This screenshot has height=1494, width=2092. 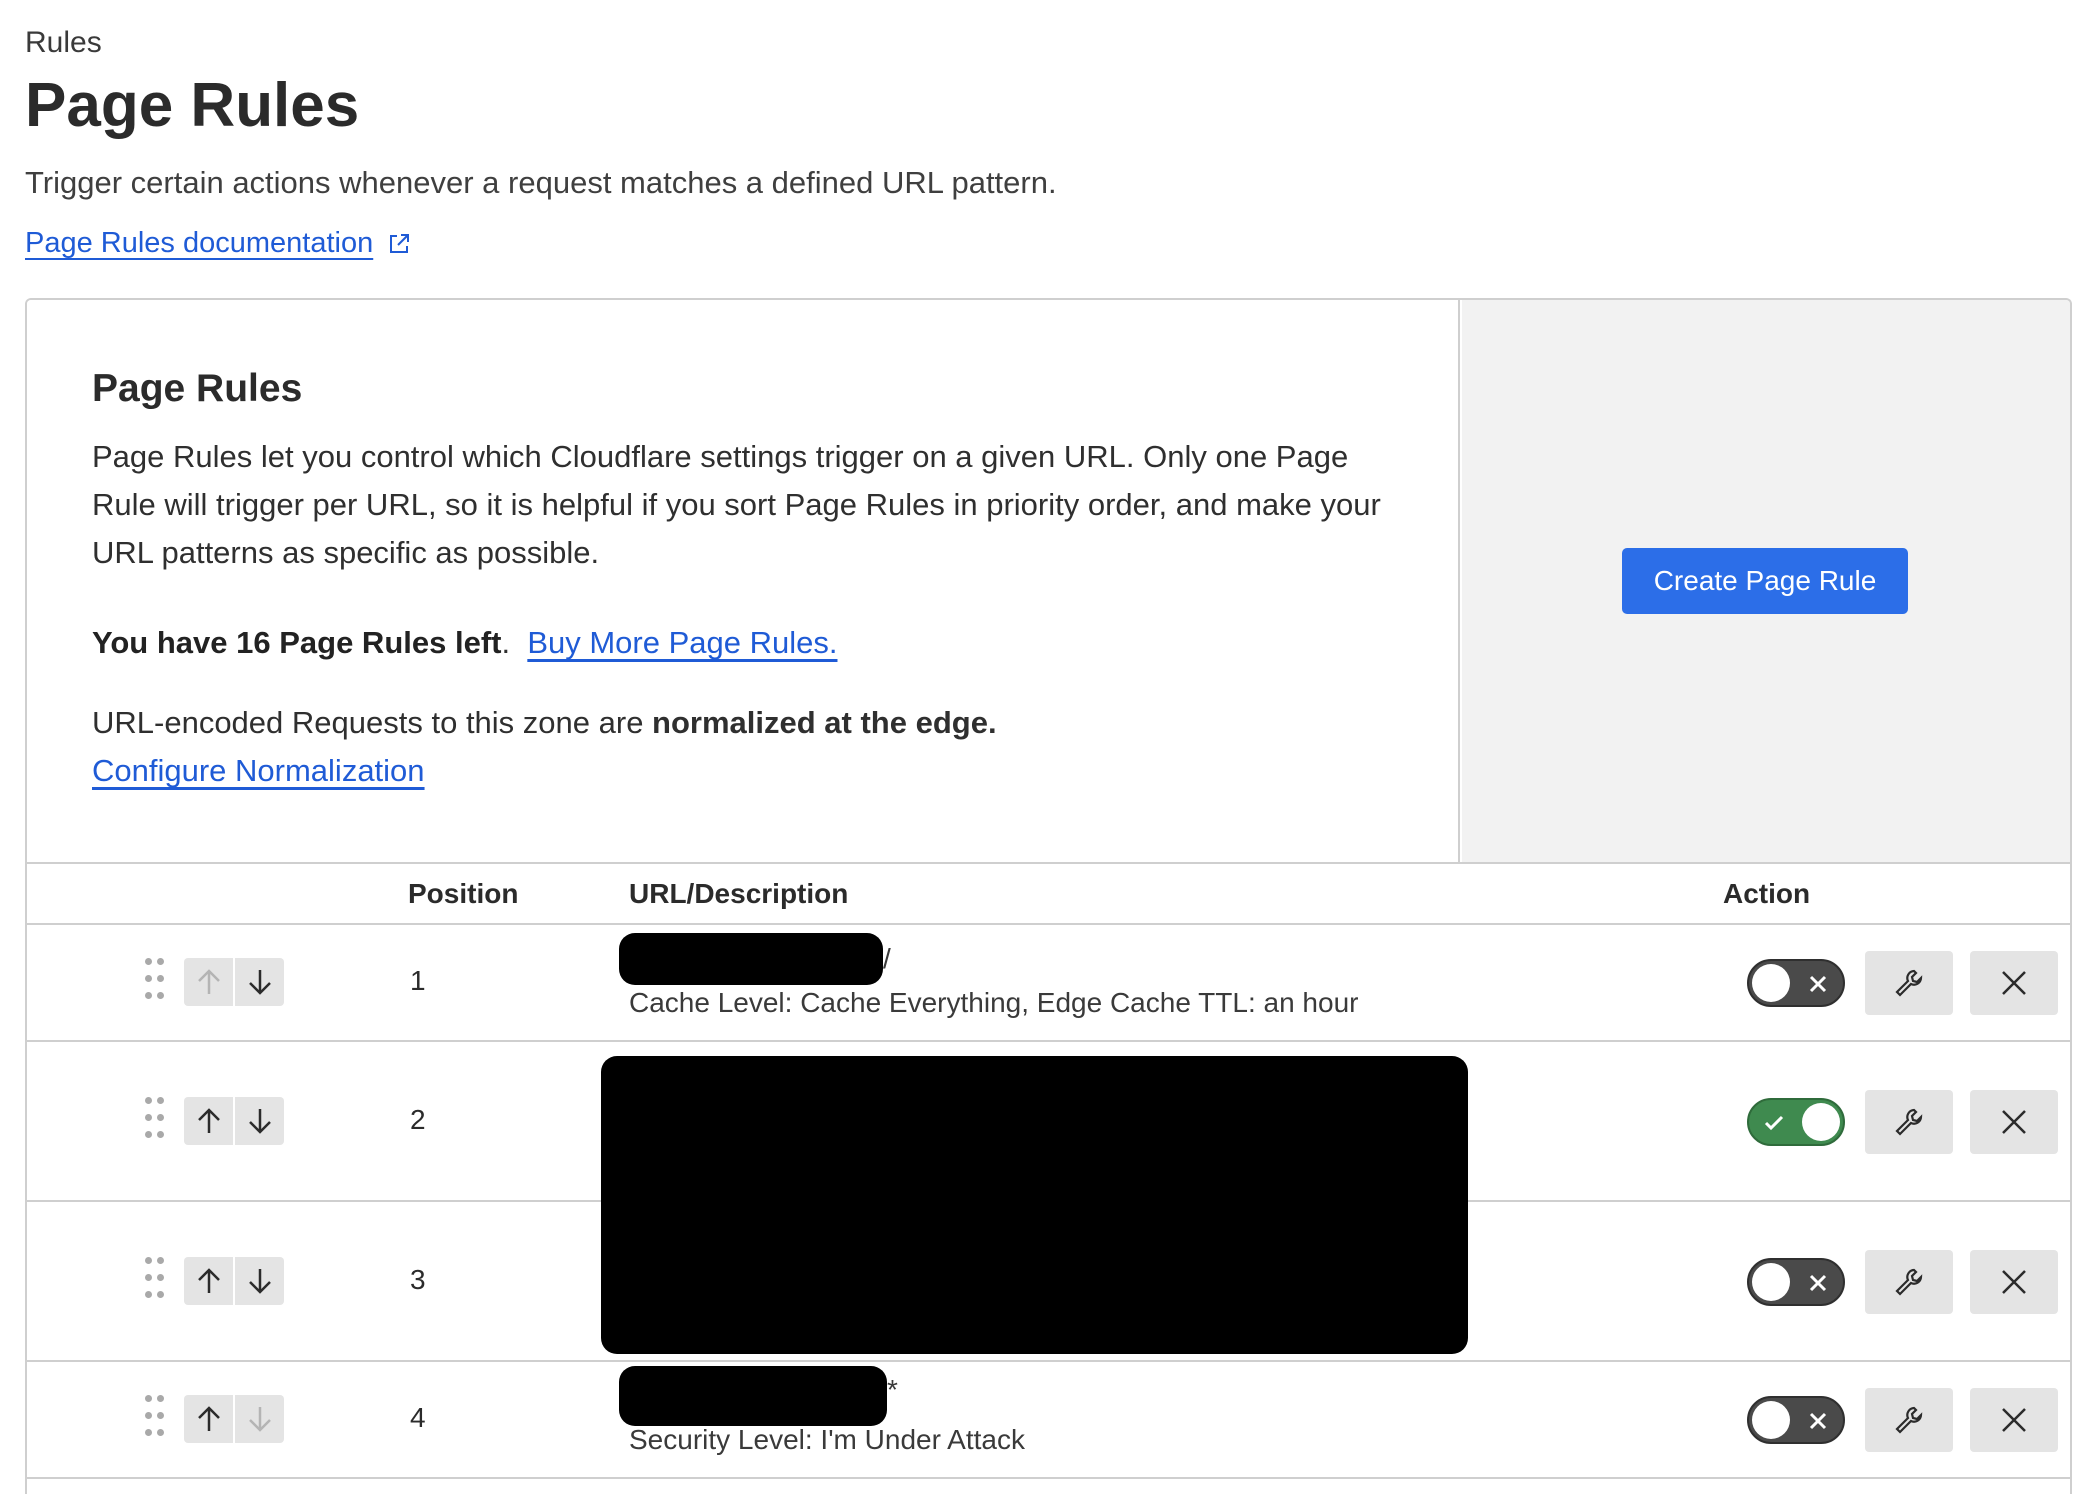 I want to click on panel-heading: Page Rules, so click(x=197, y=388).